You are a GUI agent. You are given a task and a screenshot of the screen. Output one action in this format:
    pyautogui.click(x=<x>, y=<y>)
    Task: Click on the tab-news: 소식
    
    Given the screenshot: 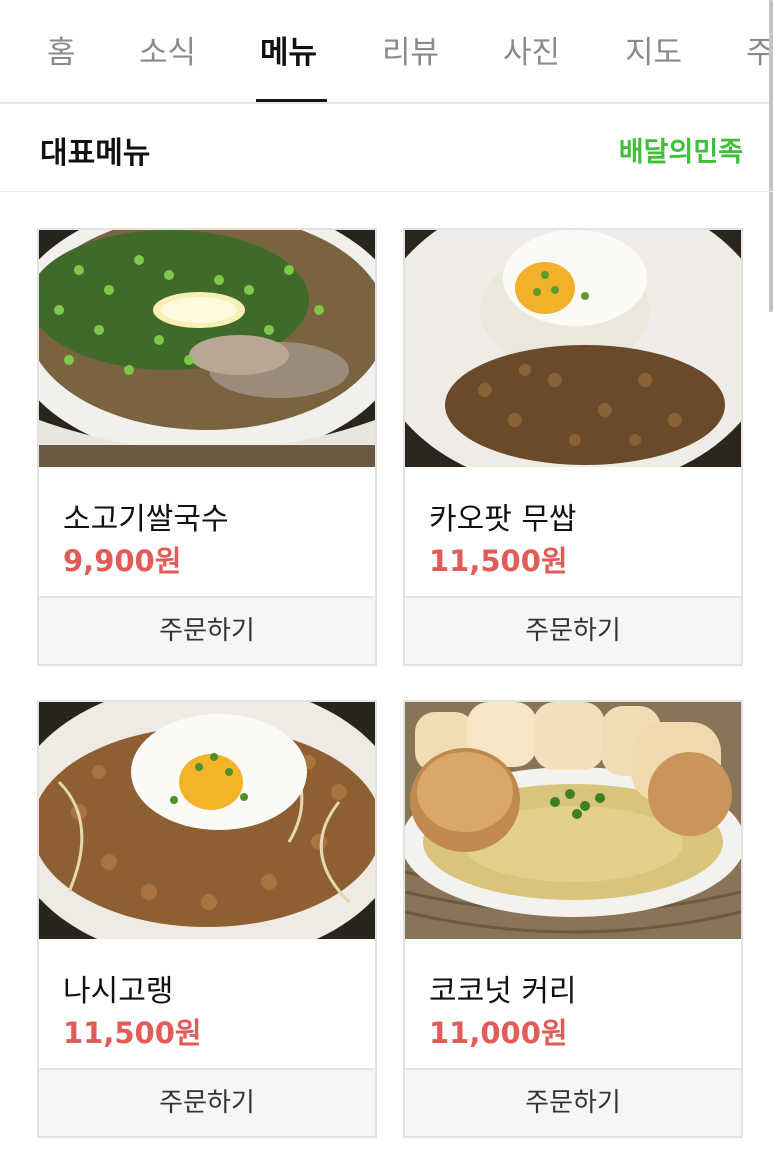 What is the action you would take?
    pyautogui.click(x=167, y=53)
    